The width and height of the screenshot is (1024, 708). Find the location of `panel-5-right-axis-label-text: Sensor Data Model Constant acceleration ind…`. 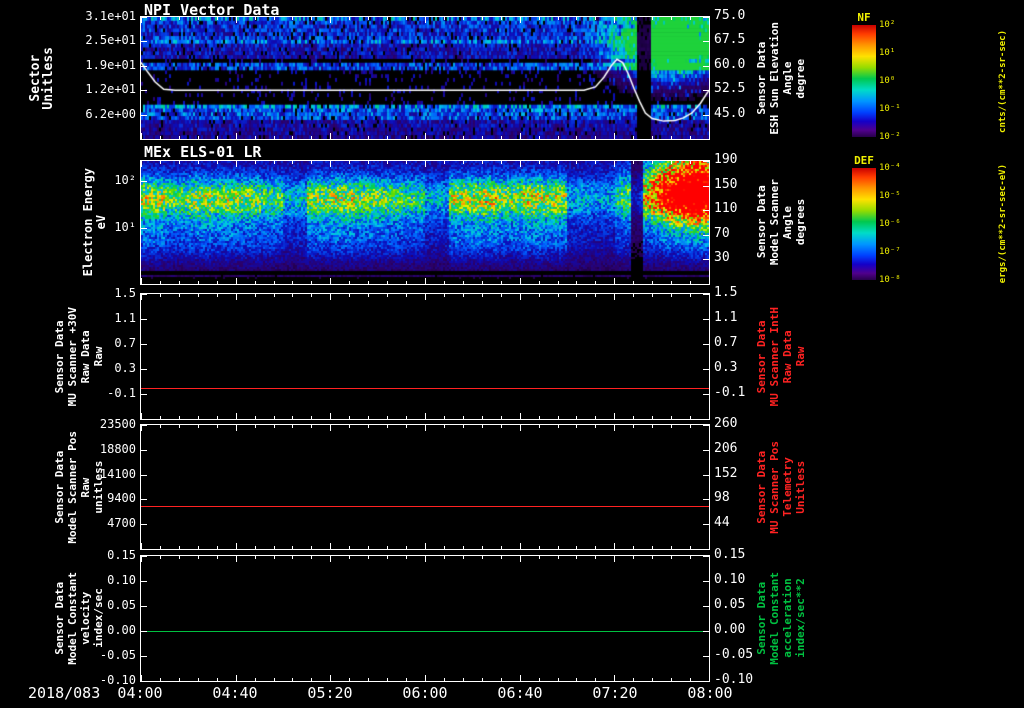

panel-5-right-axis-label-text: Sensor Data Model Constant acceleration ind… is located at coordinates (781, 618).